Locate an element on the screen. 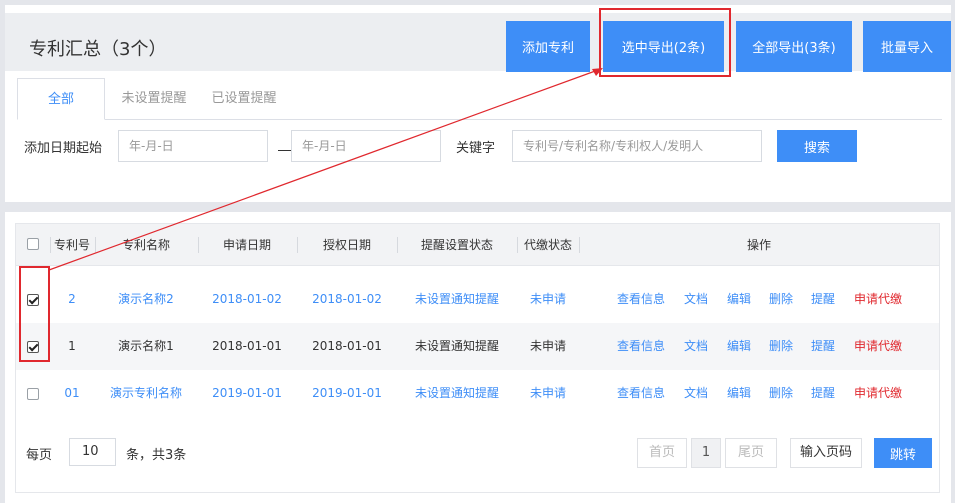 Image resolution: width=955 pixels, height=503 pixels. table-header: 专利号 专利名称 申请日期 授权日期 提醒设置状态 代缴状态 操作 is located at coordinates (477, 245).